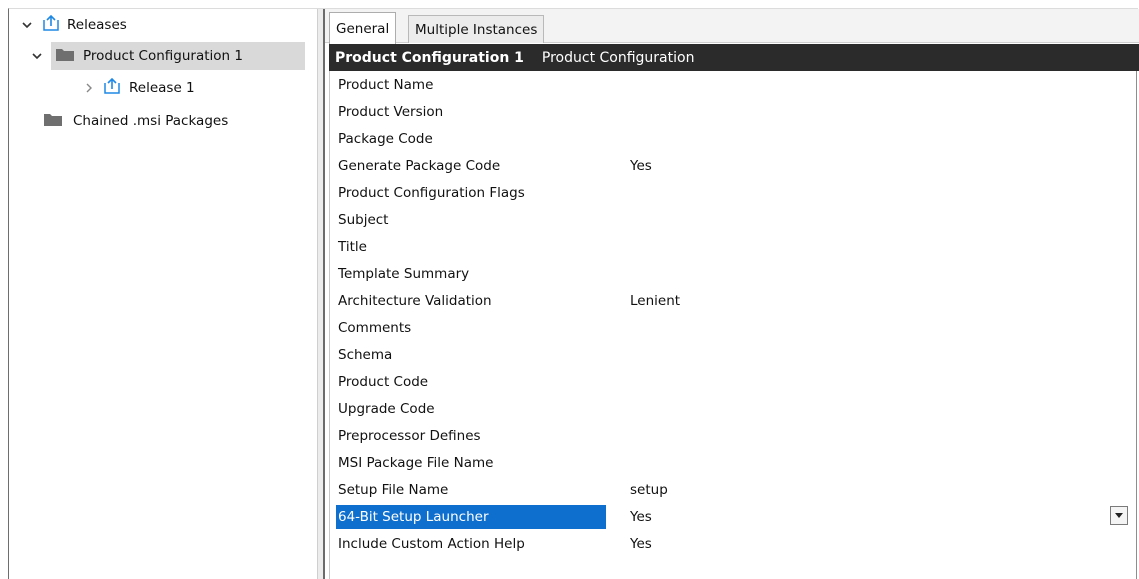 The height and width of the screenshot is (579, 1139). I want to click on property-value: Lenient, so click(655, 301).